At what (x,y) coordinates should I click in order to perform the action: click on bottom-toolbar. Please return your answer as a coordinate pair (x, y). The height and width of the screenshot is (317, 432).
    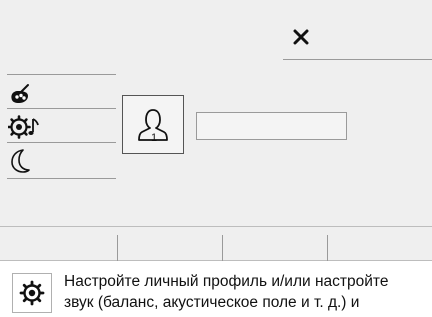
    Looking at the image, I should click on (216, 243).